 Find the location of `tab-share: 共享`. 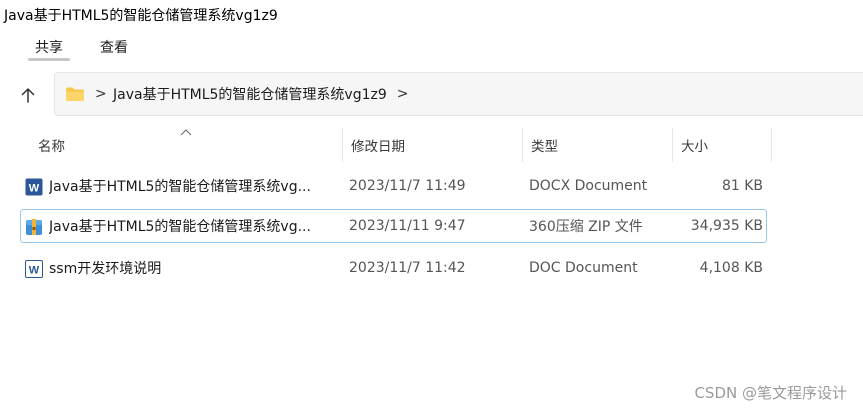

tab-share: 共享 is located at coordinates (49, 48).